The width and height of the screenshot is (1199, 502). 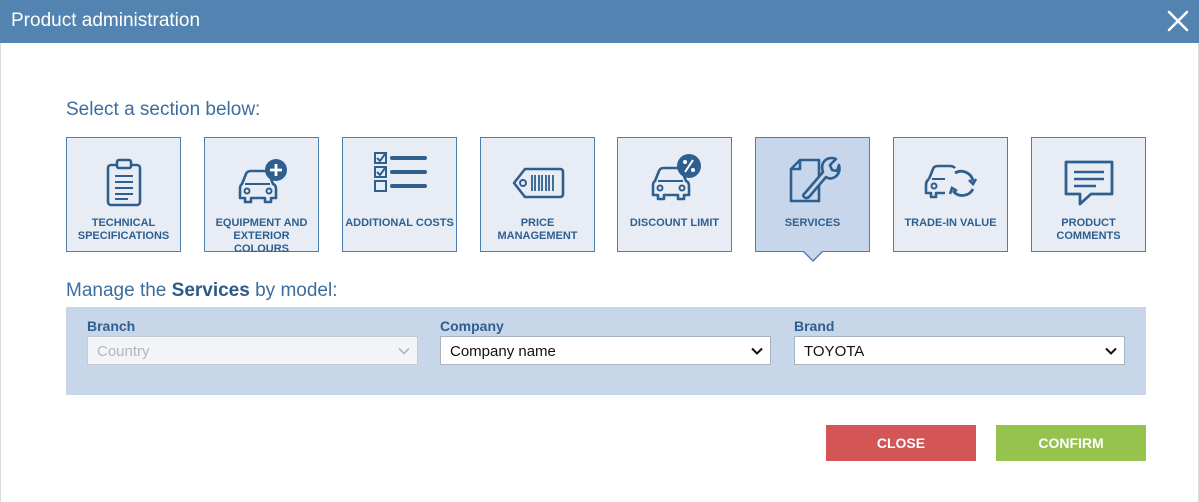 I want to click on manage-heading-suffix: by model:, so click(x=293, y=290).